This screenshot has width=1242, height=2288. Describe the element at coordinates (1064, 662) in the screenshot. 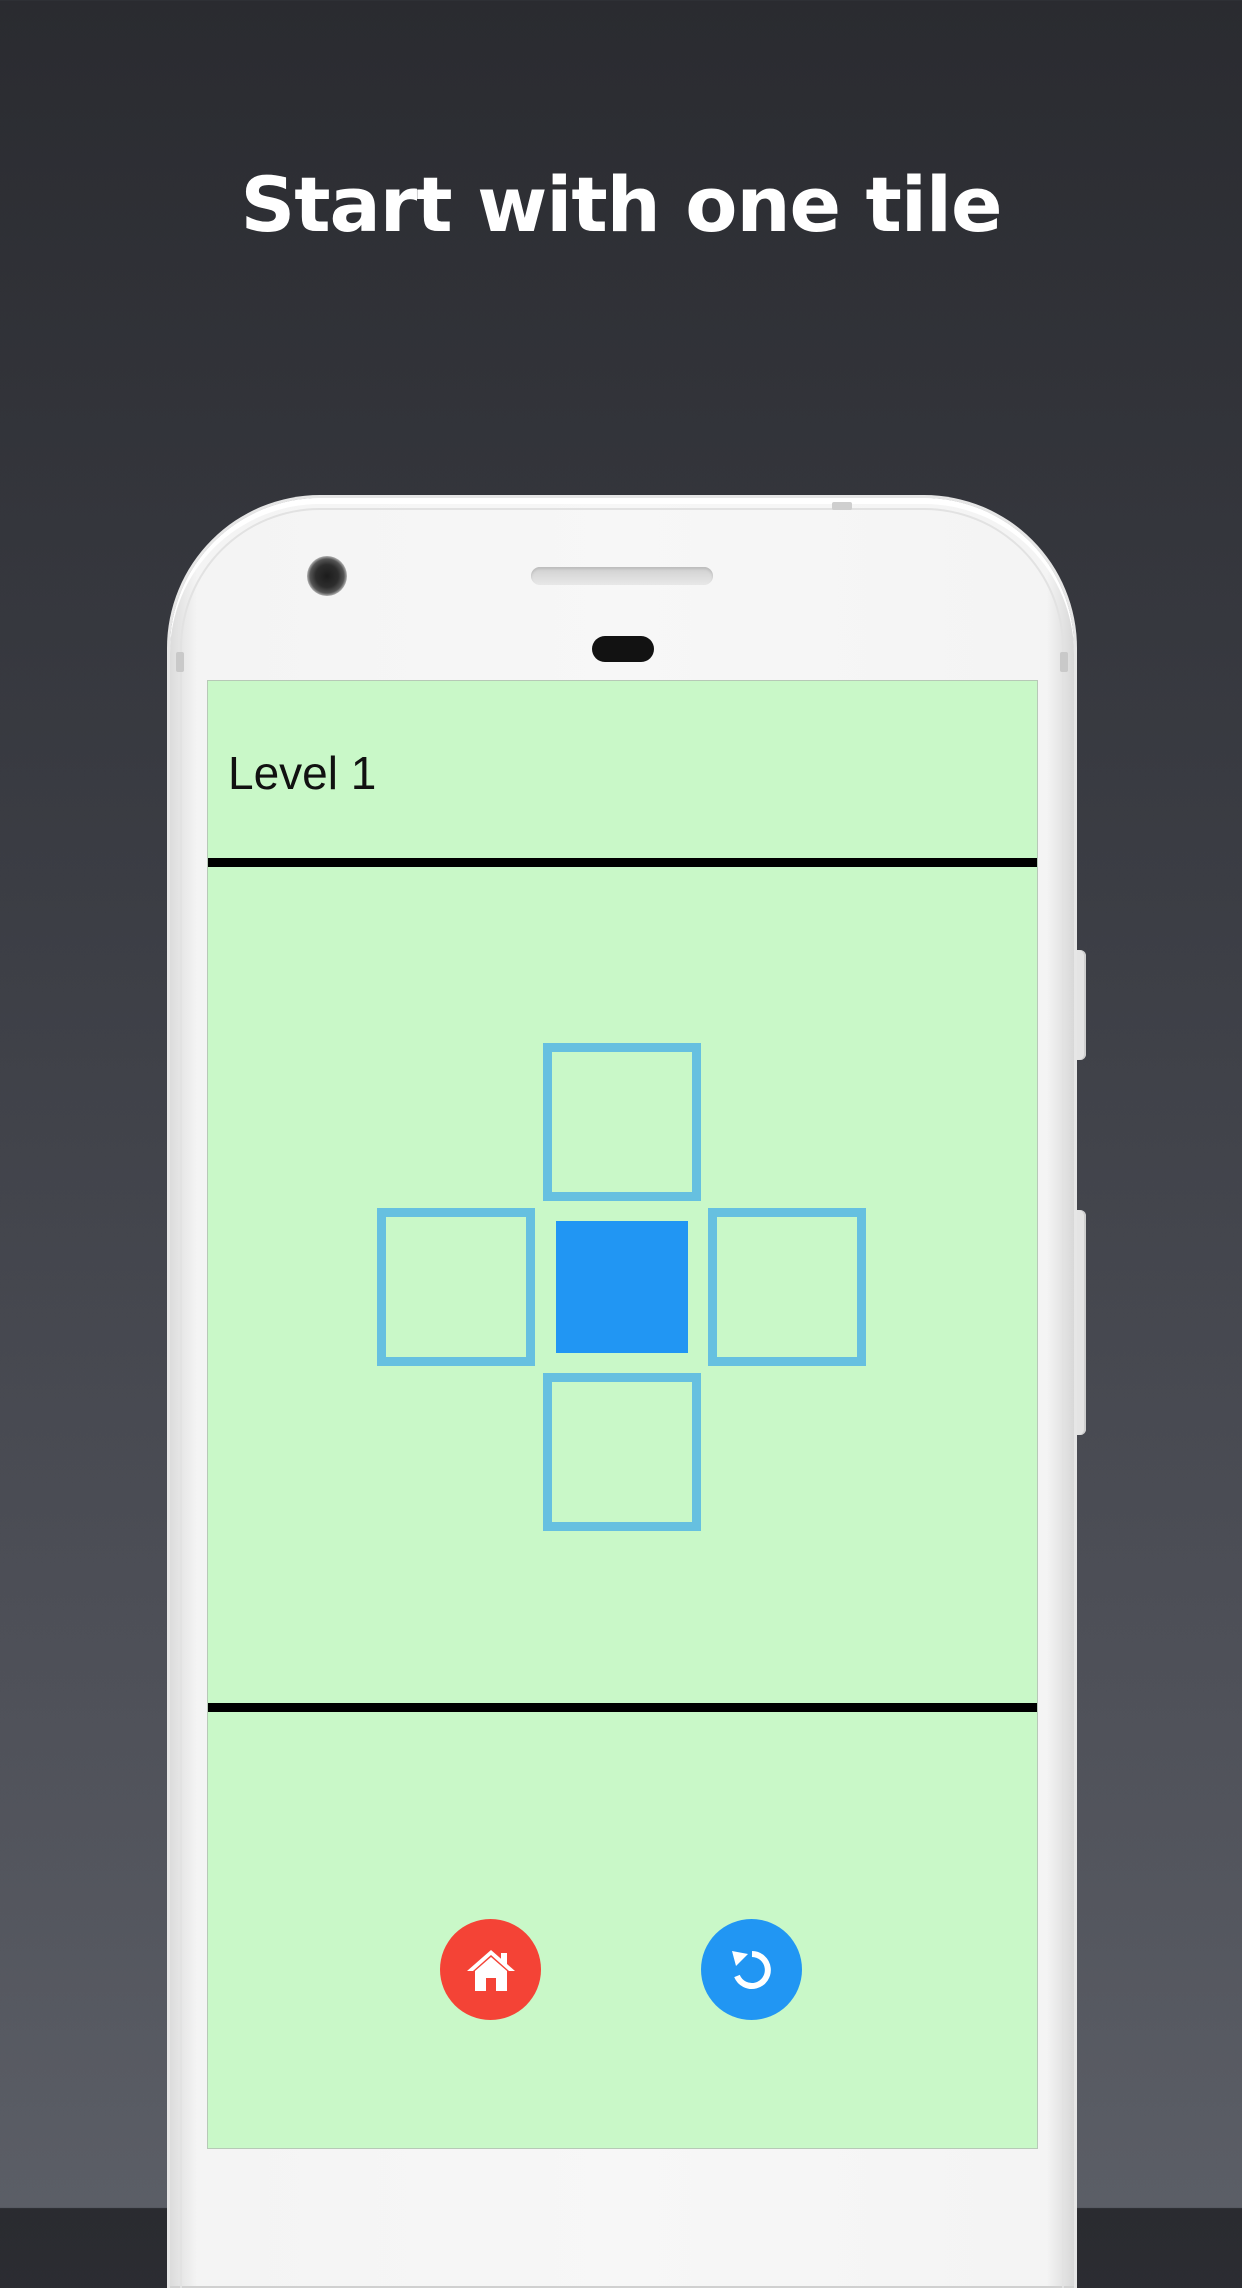

I see `phone-edge-mark-right` at that location.